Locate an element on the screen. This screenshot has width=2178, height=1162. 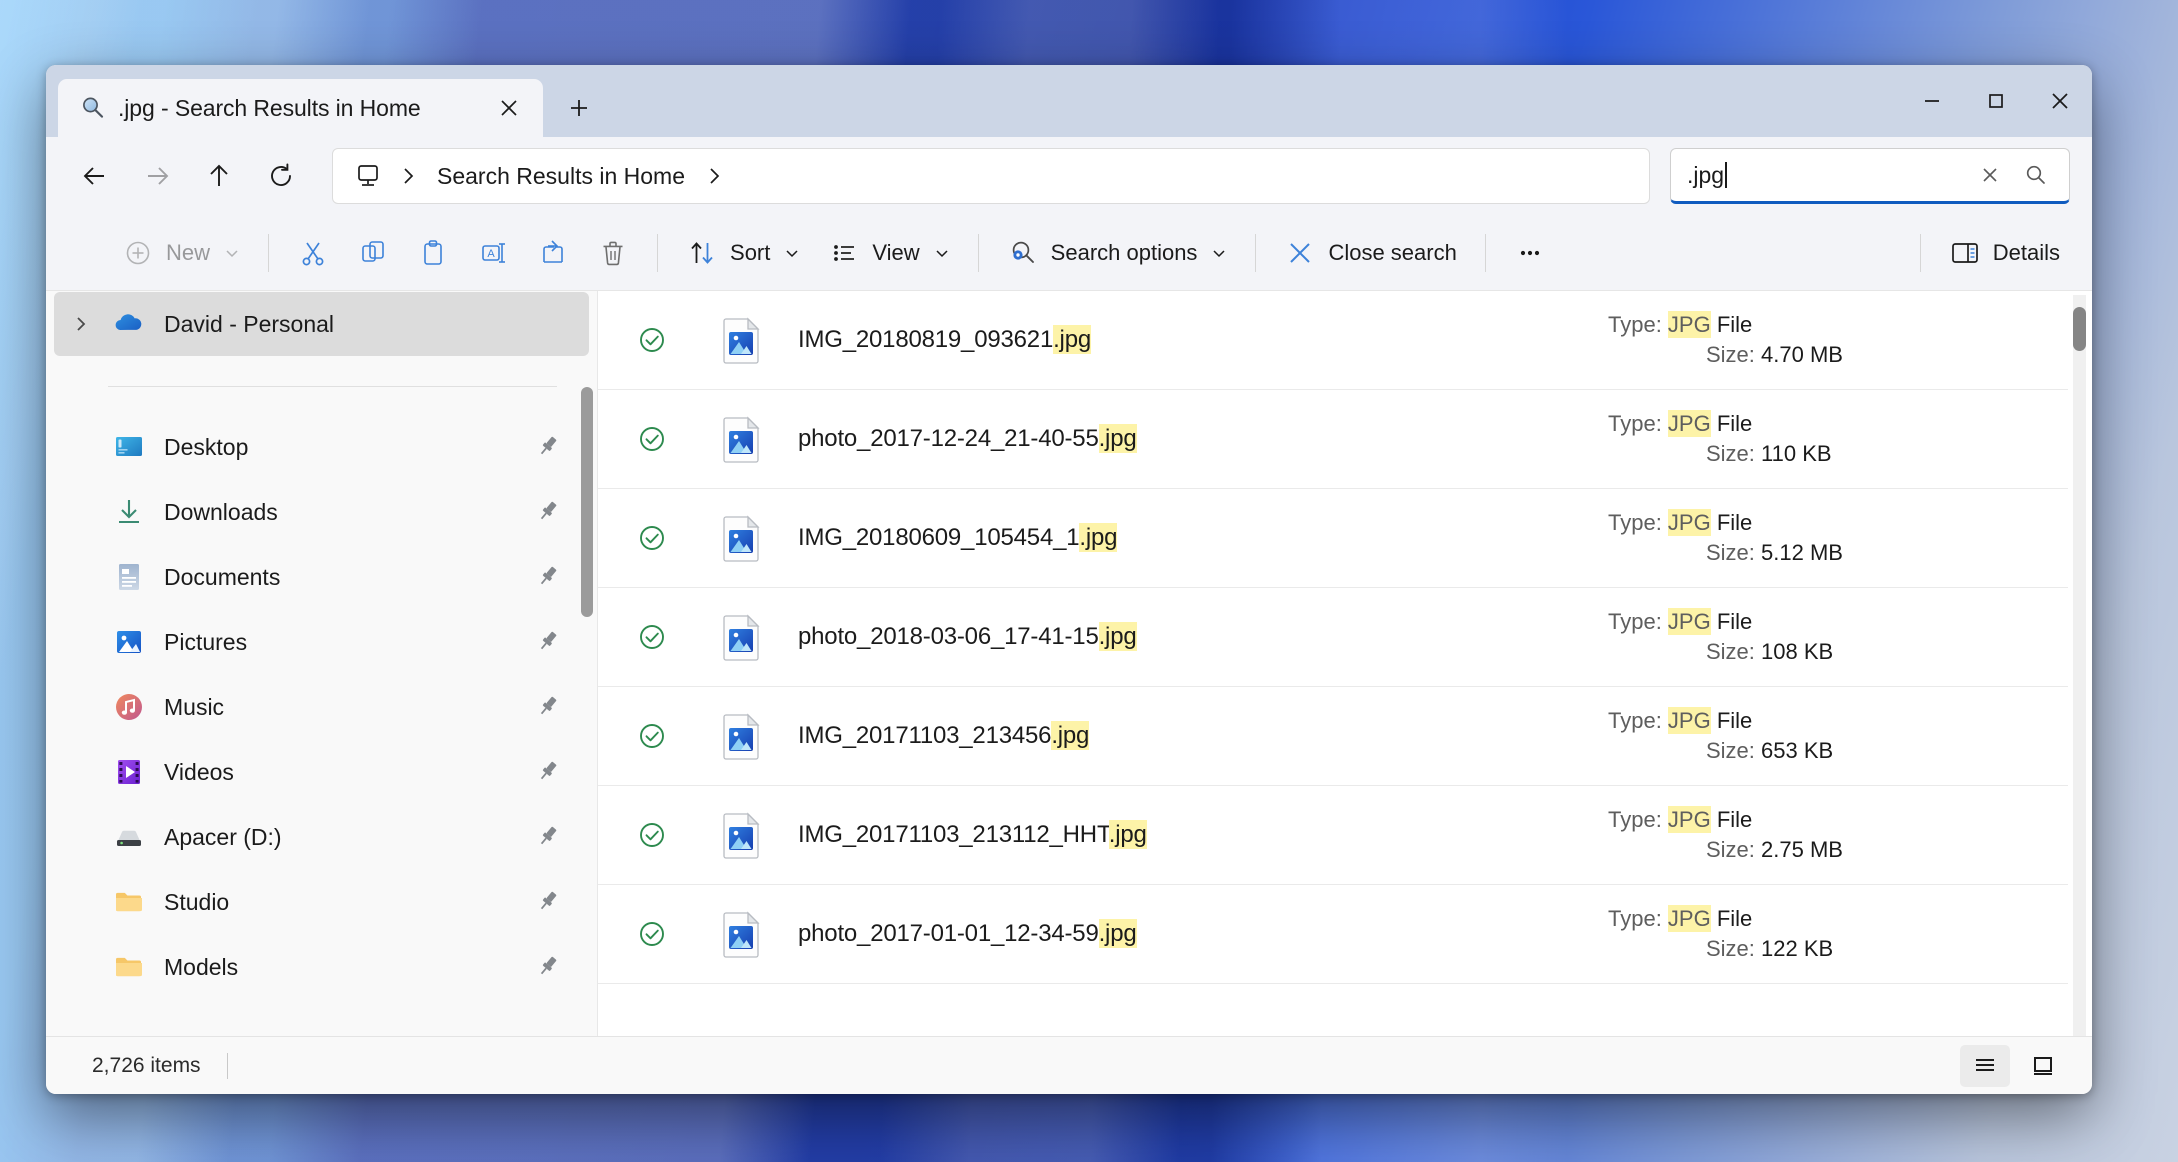
sort-button: Sort is located at coordinates (743, 253).